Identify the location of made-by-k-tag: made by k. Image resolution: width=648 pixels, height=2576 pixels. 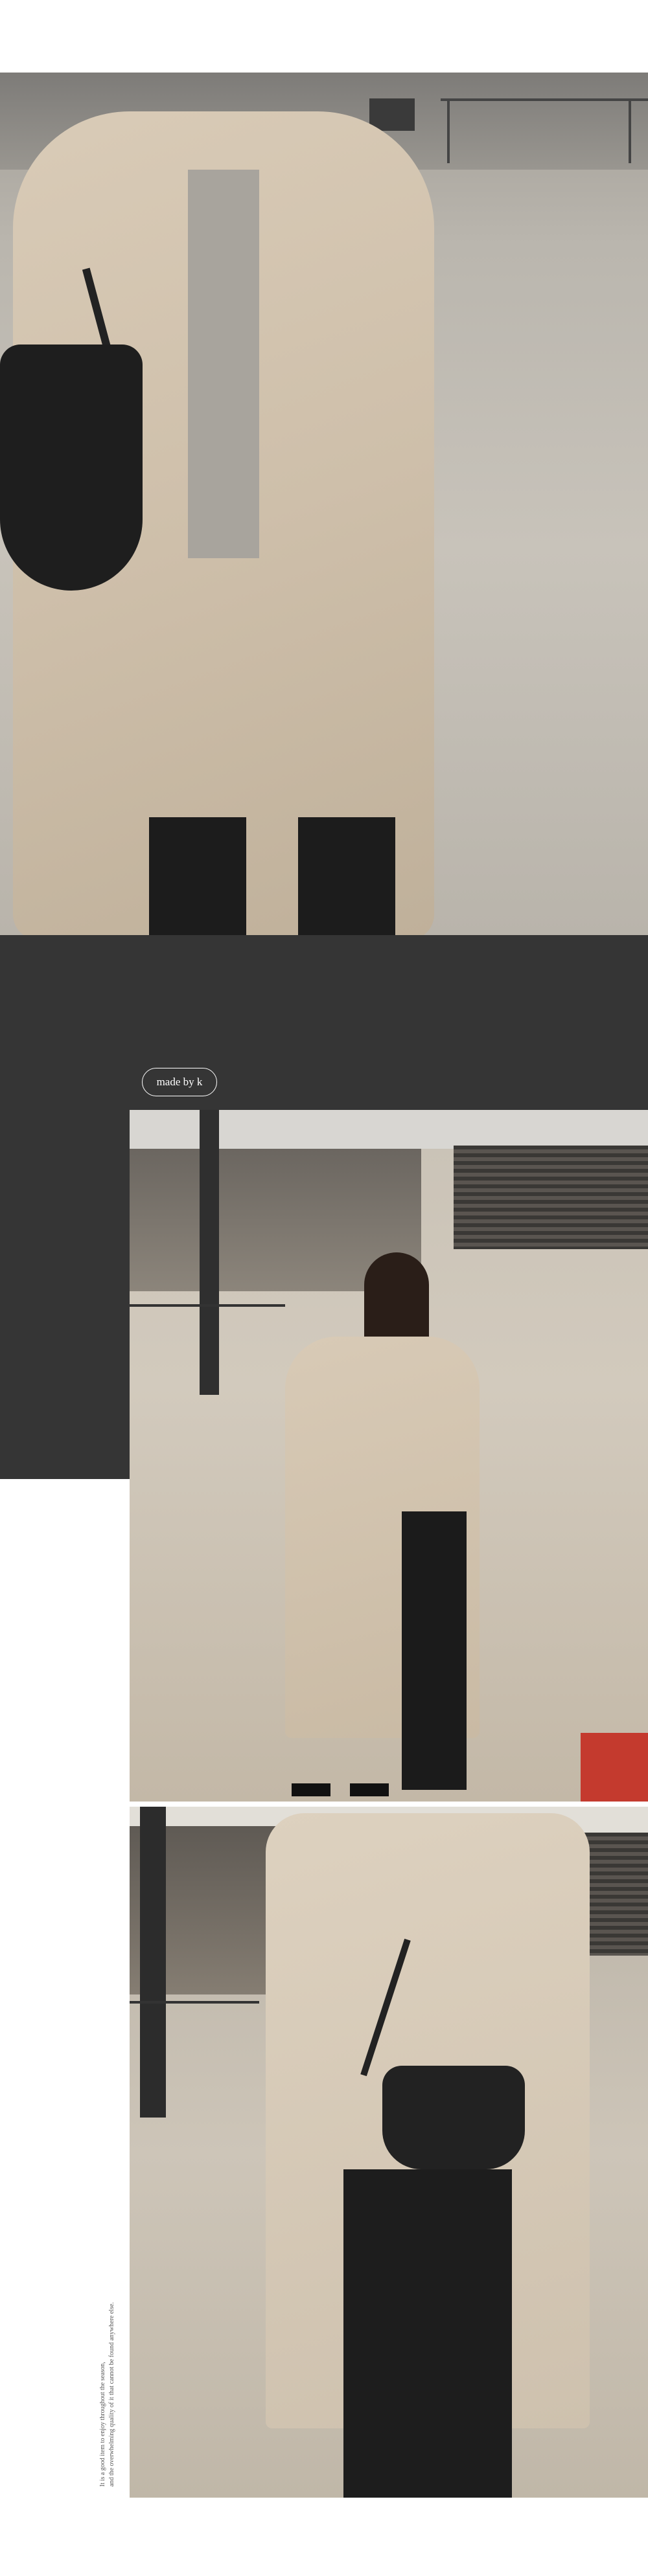
(179, 1082).